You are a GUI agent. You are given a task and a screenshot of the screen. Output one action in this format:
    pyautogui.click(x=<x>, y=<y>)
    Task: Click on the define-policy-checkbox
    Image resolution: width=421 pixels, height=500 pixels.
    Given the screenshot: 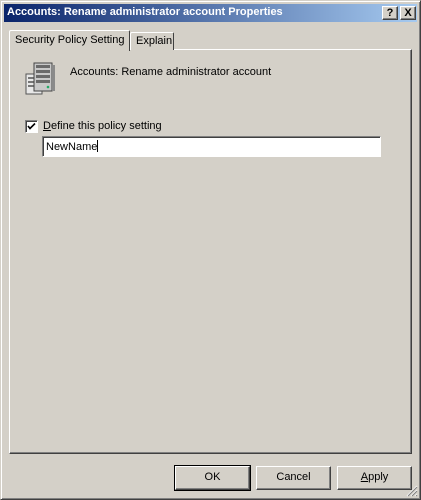 What is the action you would take?
    pyautogui.click(x=31, y=126)
    